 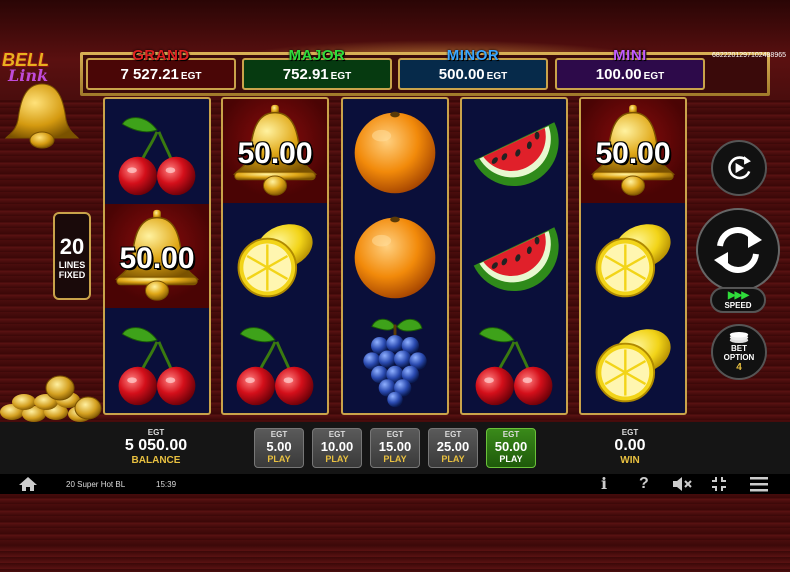 I want to click on bet-button-25: EGT 25.00 PLAY, so click(x=453, y=448).